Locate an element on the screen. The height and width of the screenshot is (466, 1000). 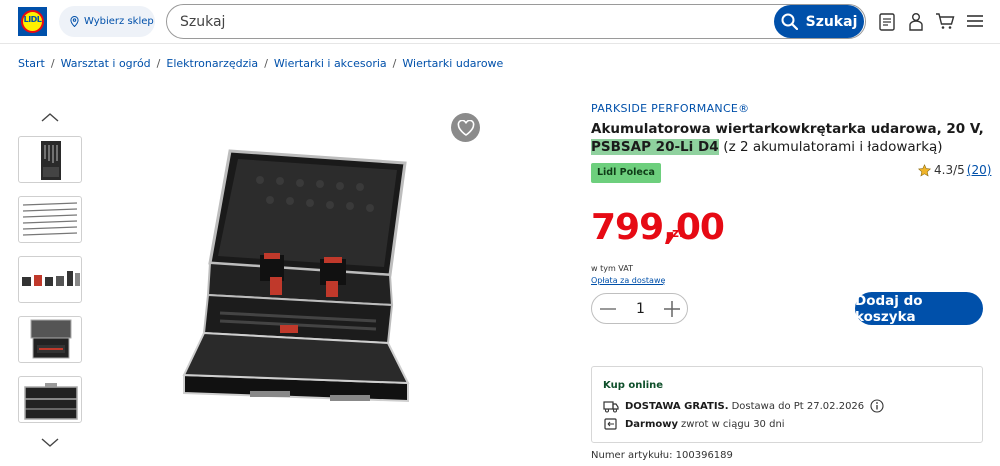
product-main-image is located at coordinates (296, 276).